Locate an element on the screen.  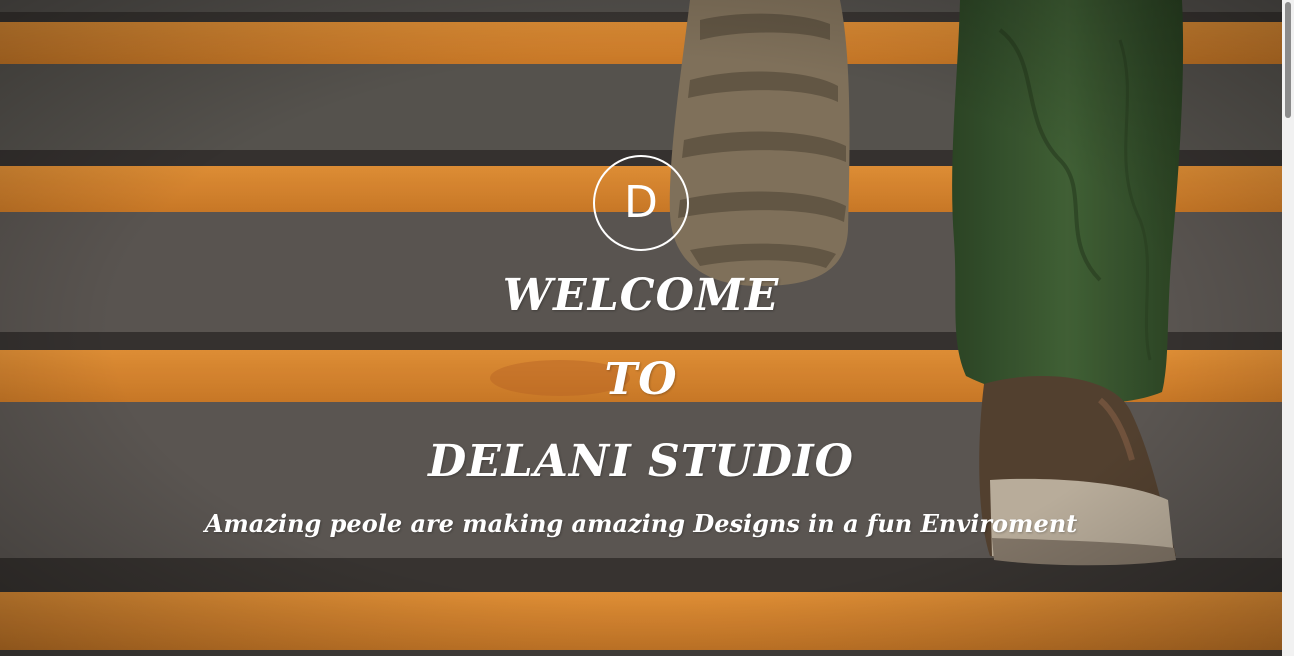
page-scrollbar is located at coordinates (1288, 328).